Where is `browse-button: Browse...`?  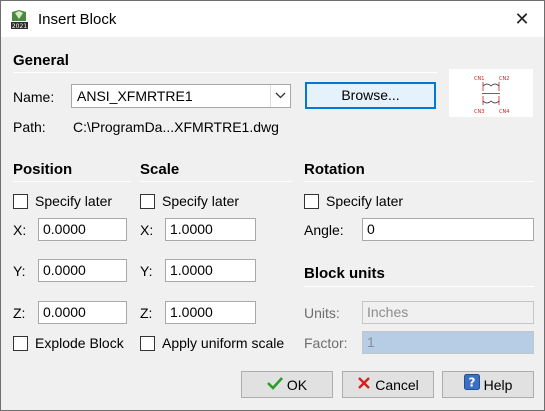
browse-button: Browse... is located at coordinates (370, 95).